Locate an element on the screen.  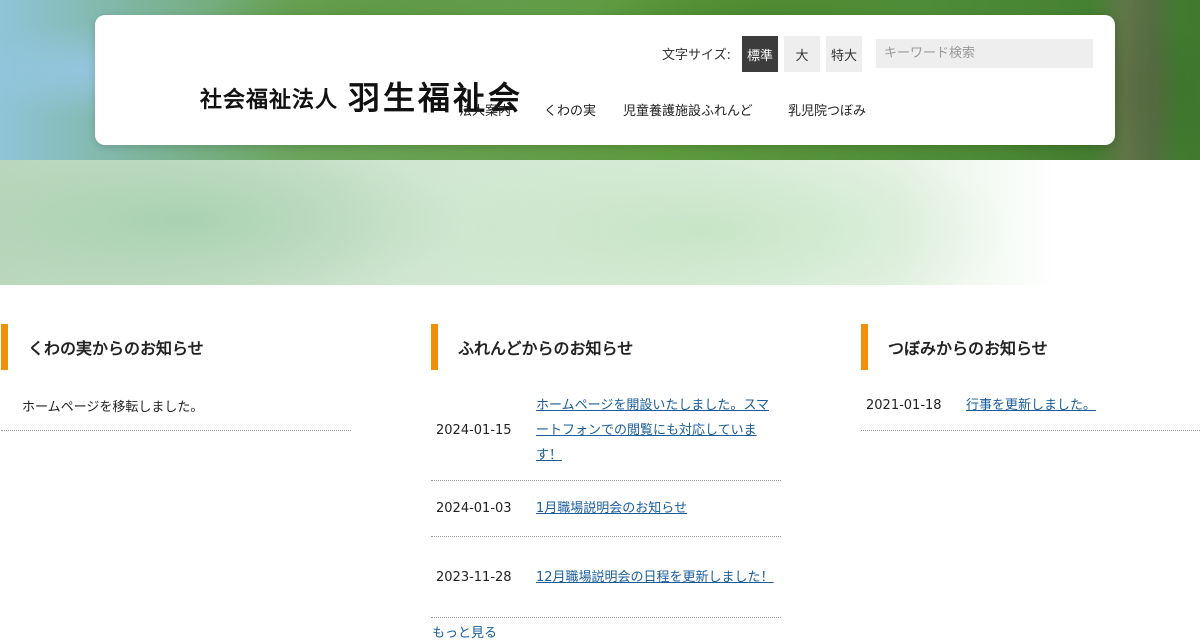
keyword-search-input is located at coordinates (984, 53).